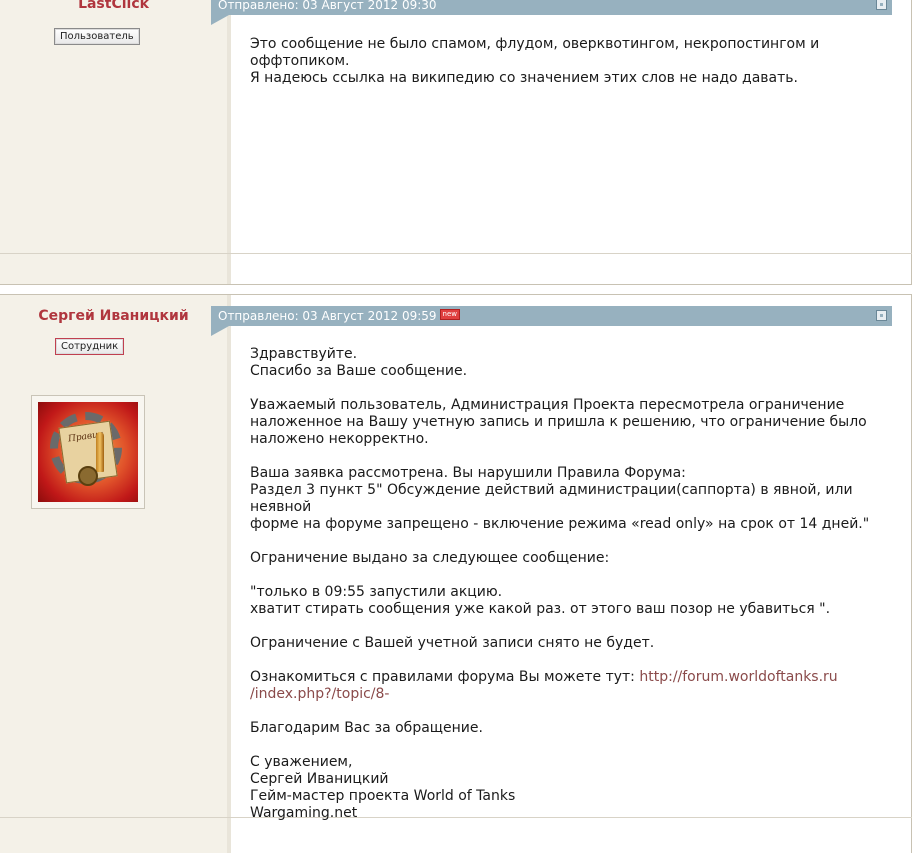 Image resolution: width=919 pixels, height=853 pixels. I want to click on avatar: Правил, so click(88, 452).